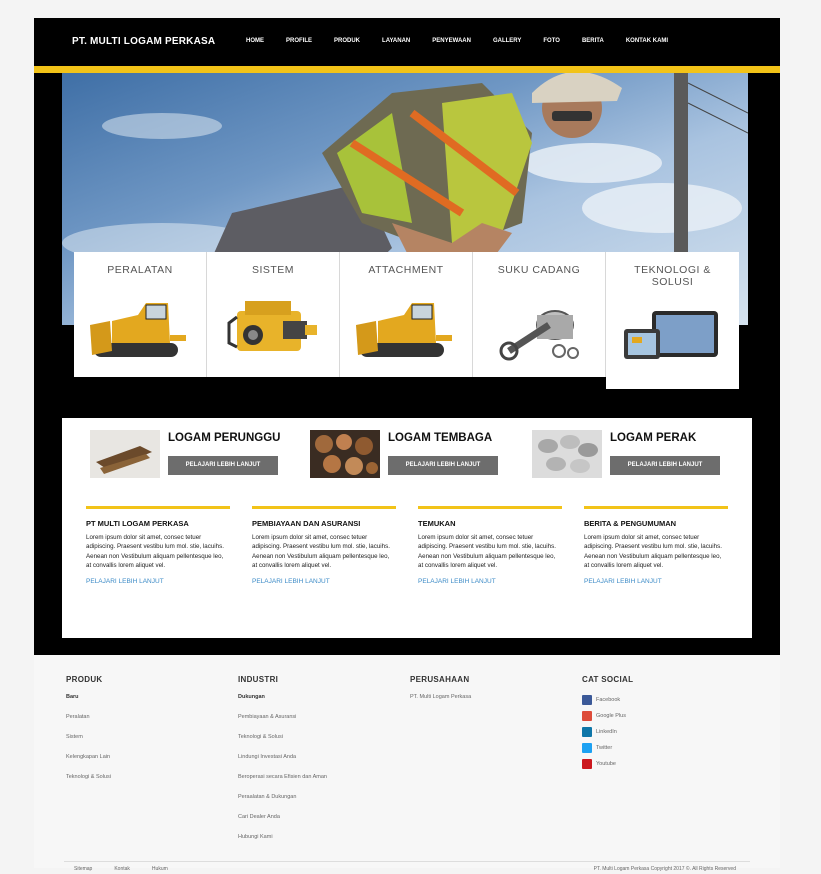 The width and height of the screenshot is (821, 874). Describe the element at coordinates (587, 748) in the screenshot. I see `twitter-icon` at that location.